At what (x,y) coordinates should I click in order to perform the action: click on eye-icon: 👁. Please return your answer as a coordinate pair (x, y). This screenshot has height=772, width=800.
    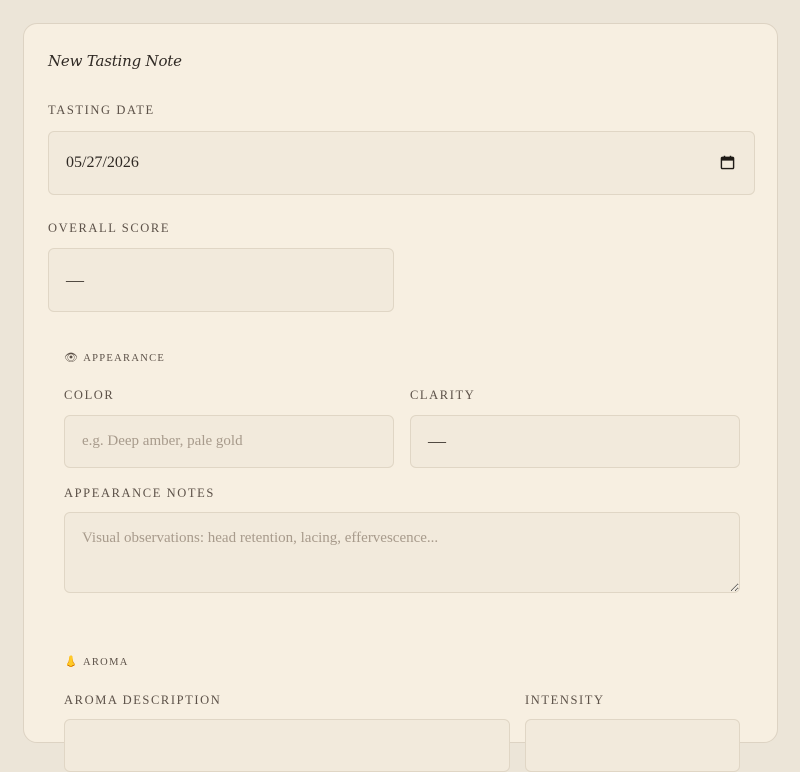
    Looking at the image, I should click on (72, 358).